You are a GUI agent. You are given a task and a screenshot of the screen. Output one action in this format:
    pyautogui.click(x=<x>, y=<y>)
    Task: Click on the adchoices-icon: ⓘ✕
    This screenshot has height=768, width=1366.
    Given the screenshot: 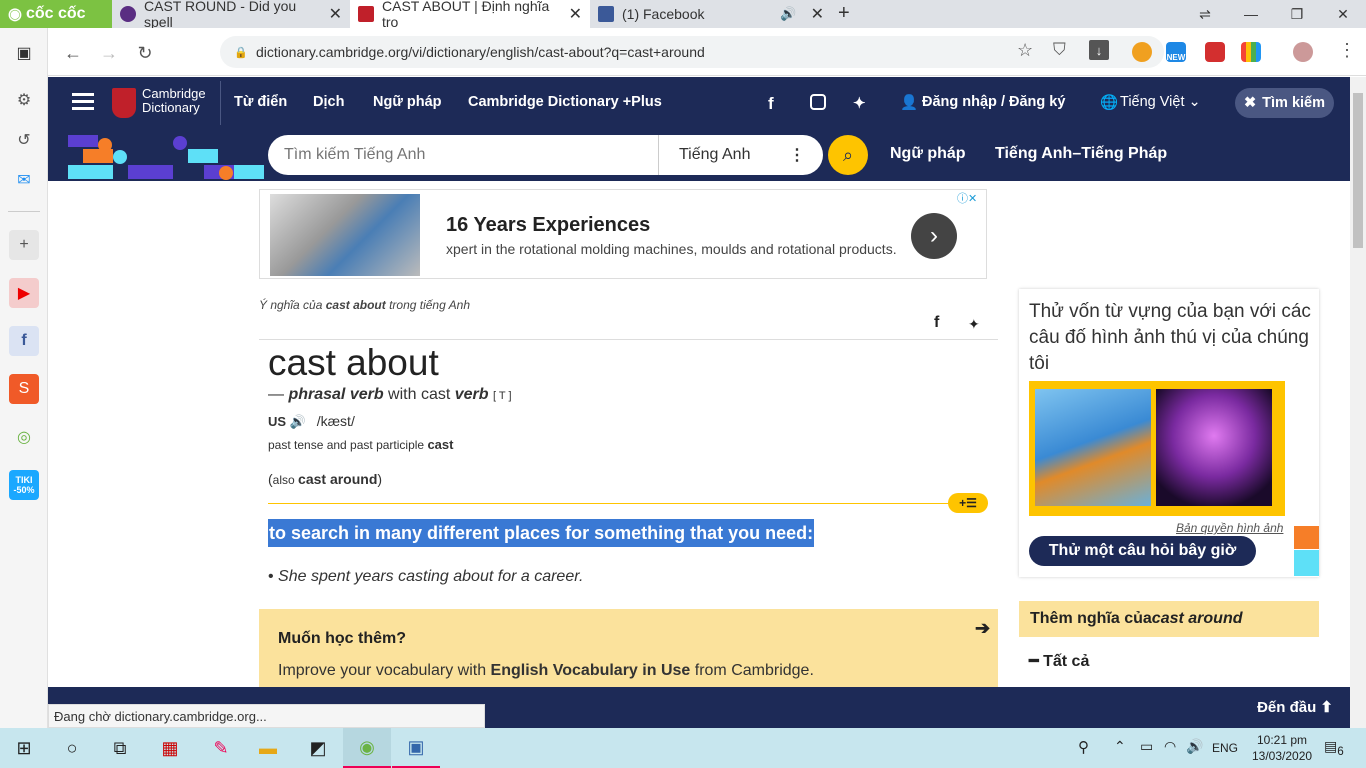 What is the action you would take?
    pyautogui.click(x=967, y=198)
    